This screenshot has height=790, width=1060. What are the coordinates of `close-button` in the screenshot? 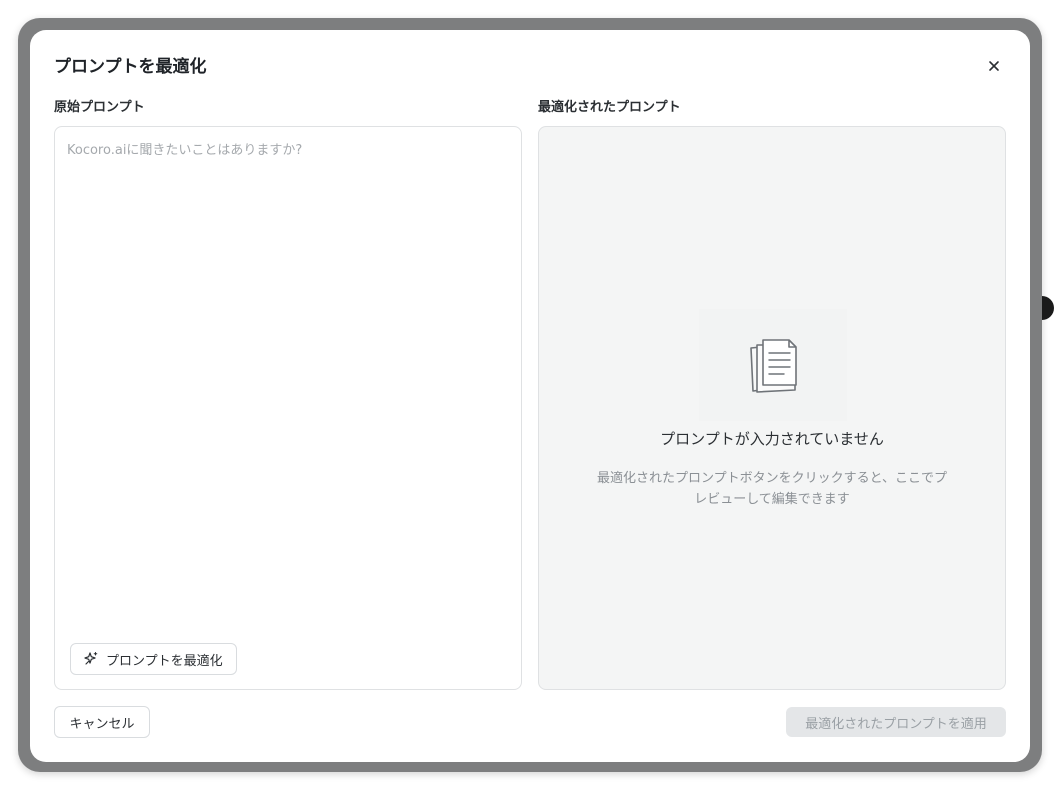 It's located at (994, 66).